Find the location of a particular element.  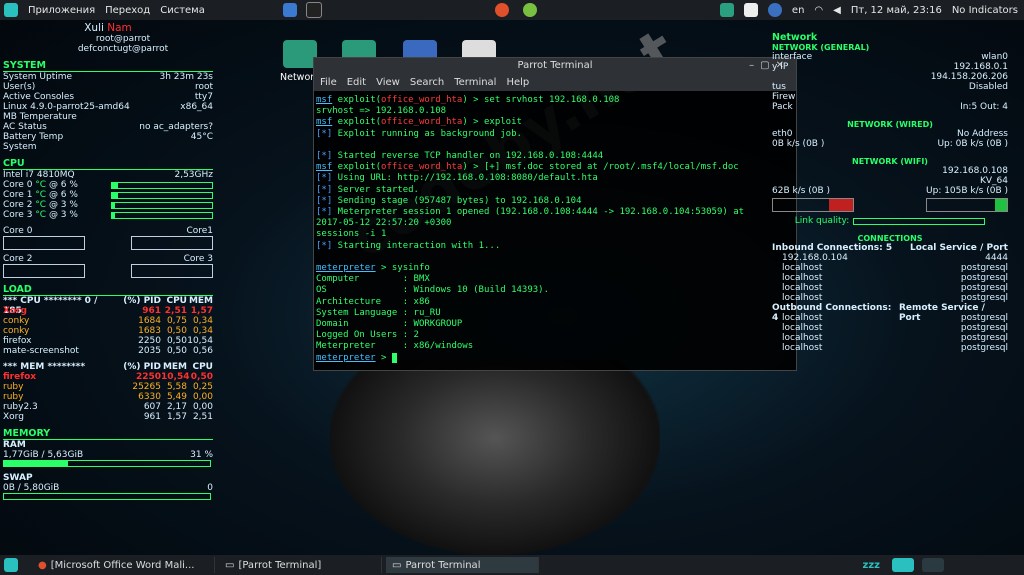

cpu-heading: CPU is located at coordinates (108, 164).